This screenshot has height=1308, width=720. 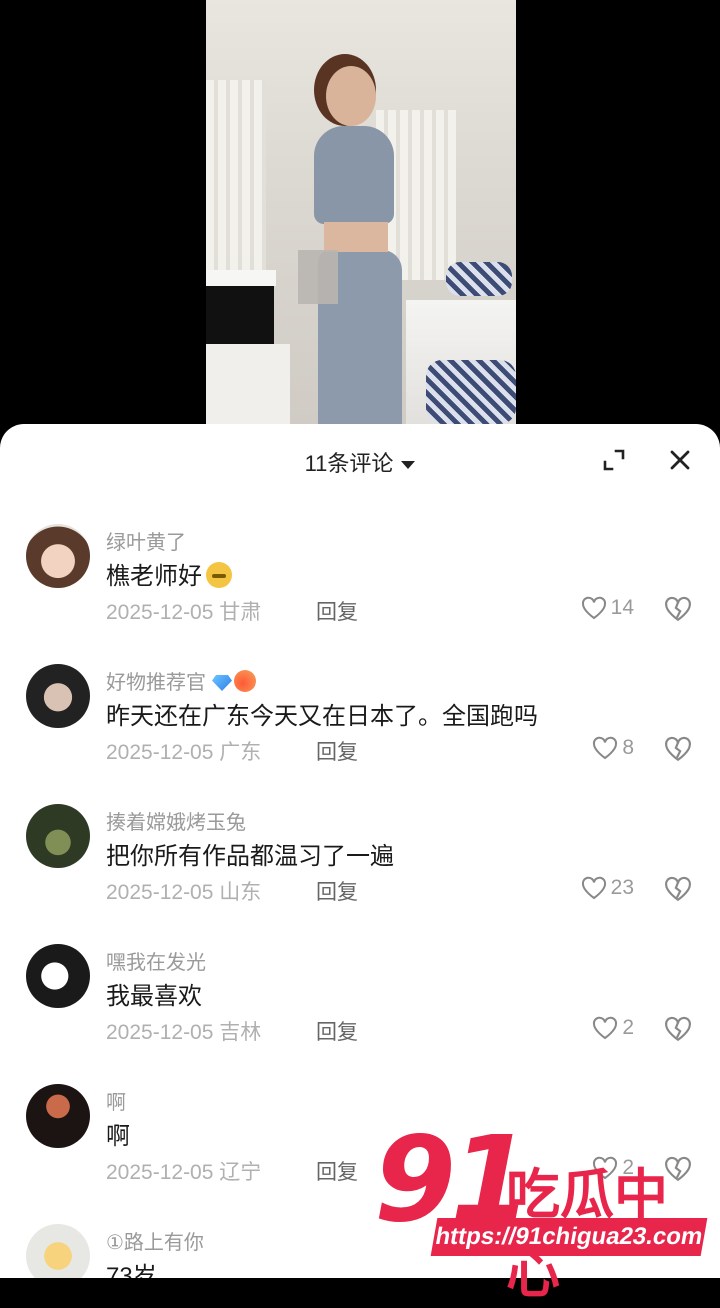 I want to click on comment-text: 昨天还在广东今天又在日本了。全国跑吗, so click(x=322, y=716).